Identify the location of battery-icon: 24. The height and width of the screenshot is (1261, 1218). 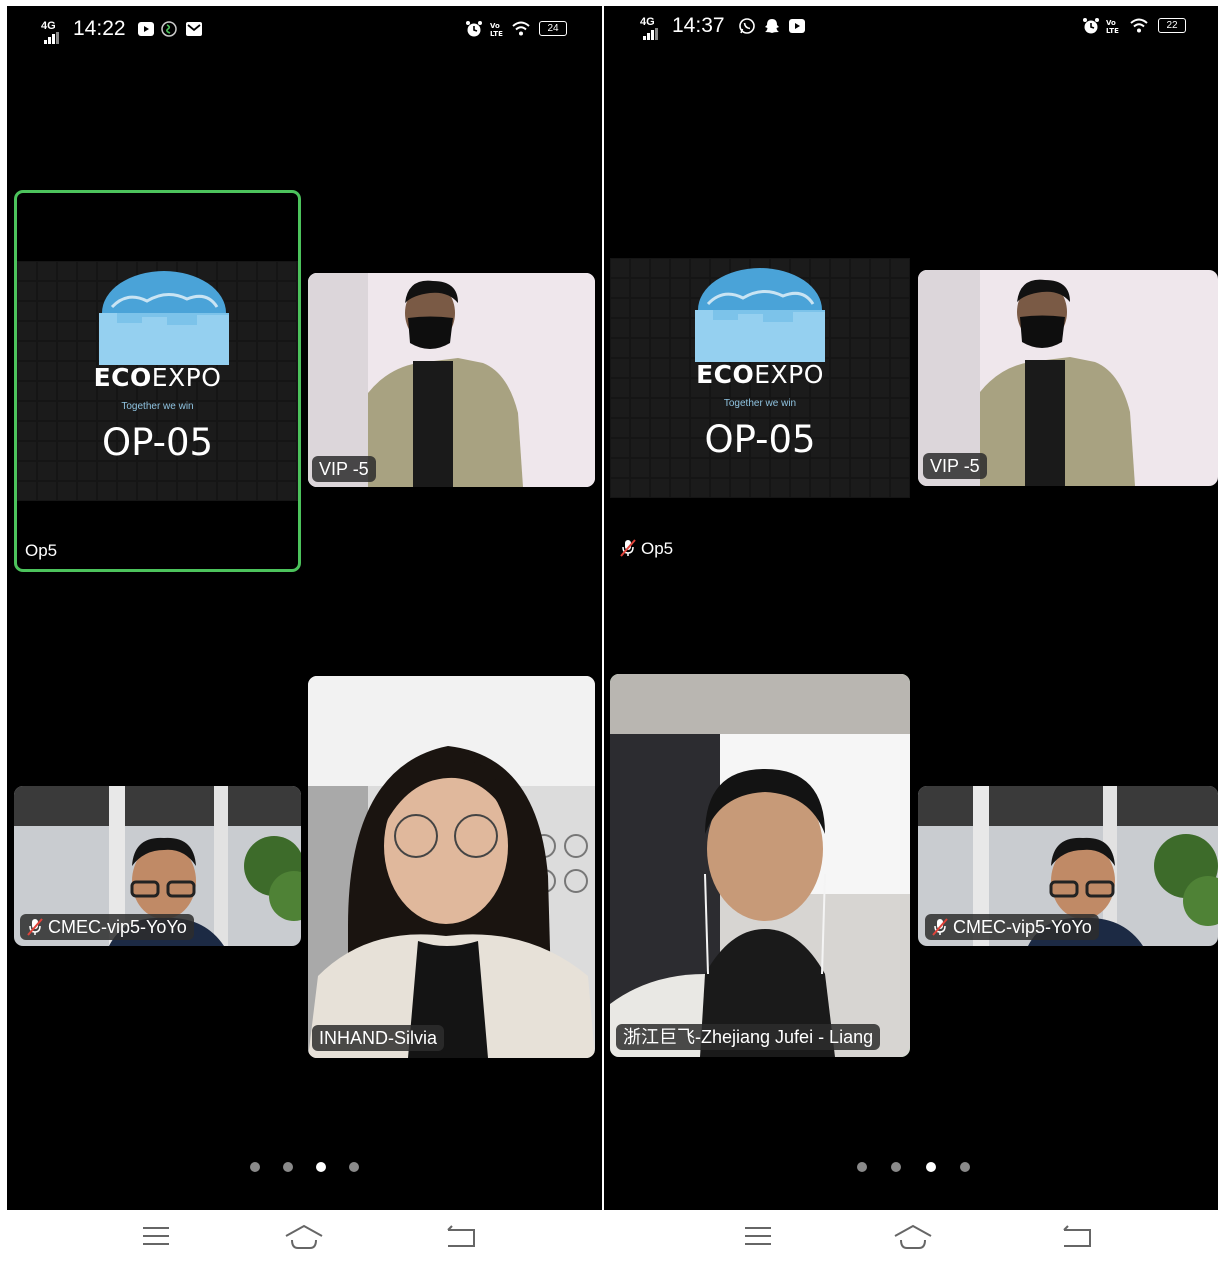
(553, 28).